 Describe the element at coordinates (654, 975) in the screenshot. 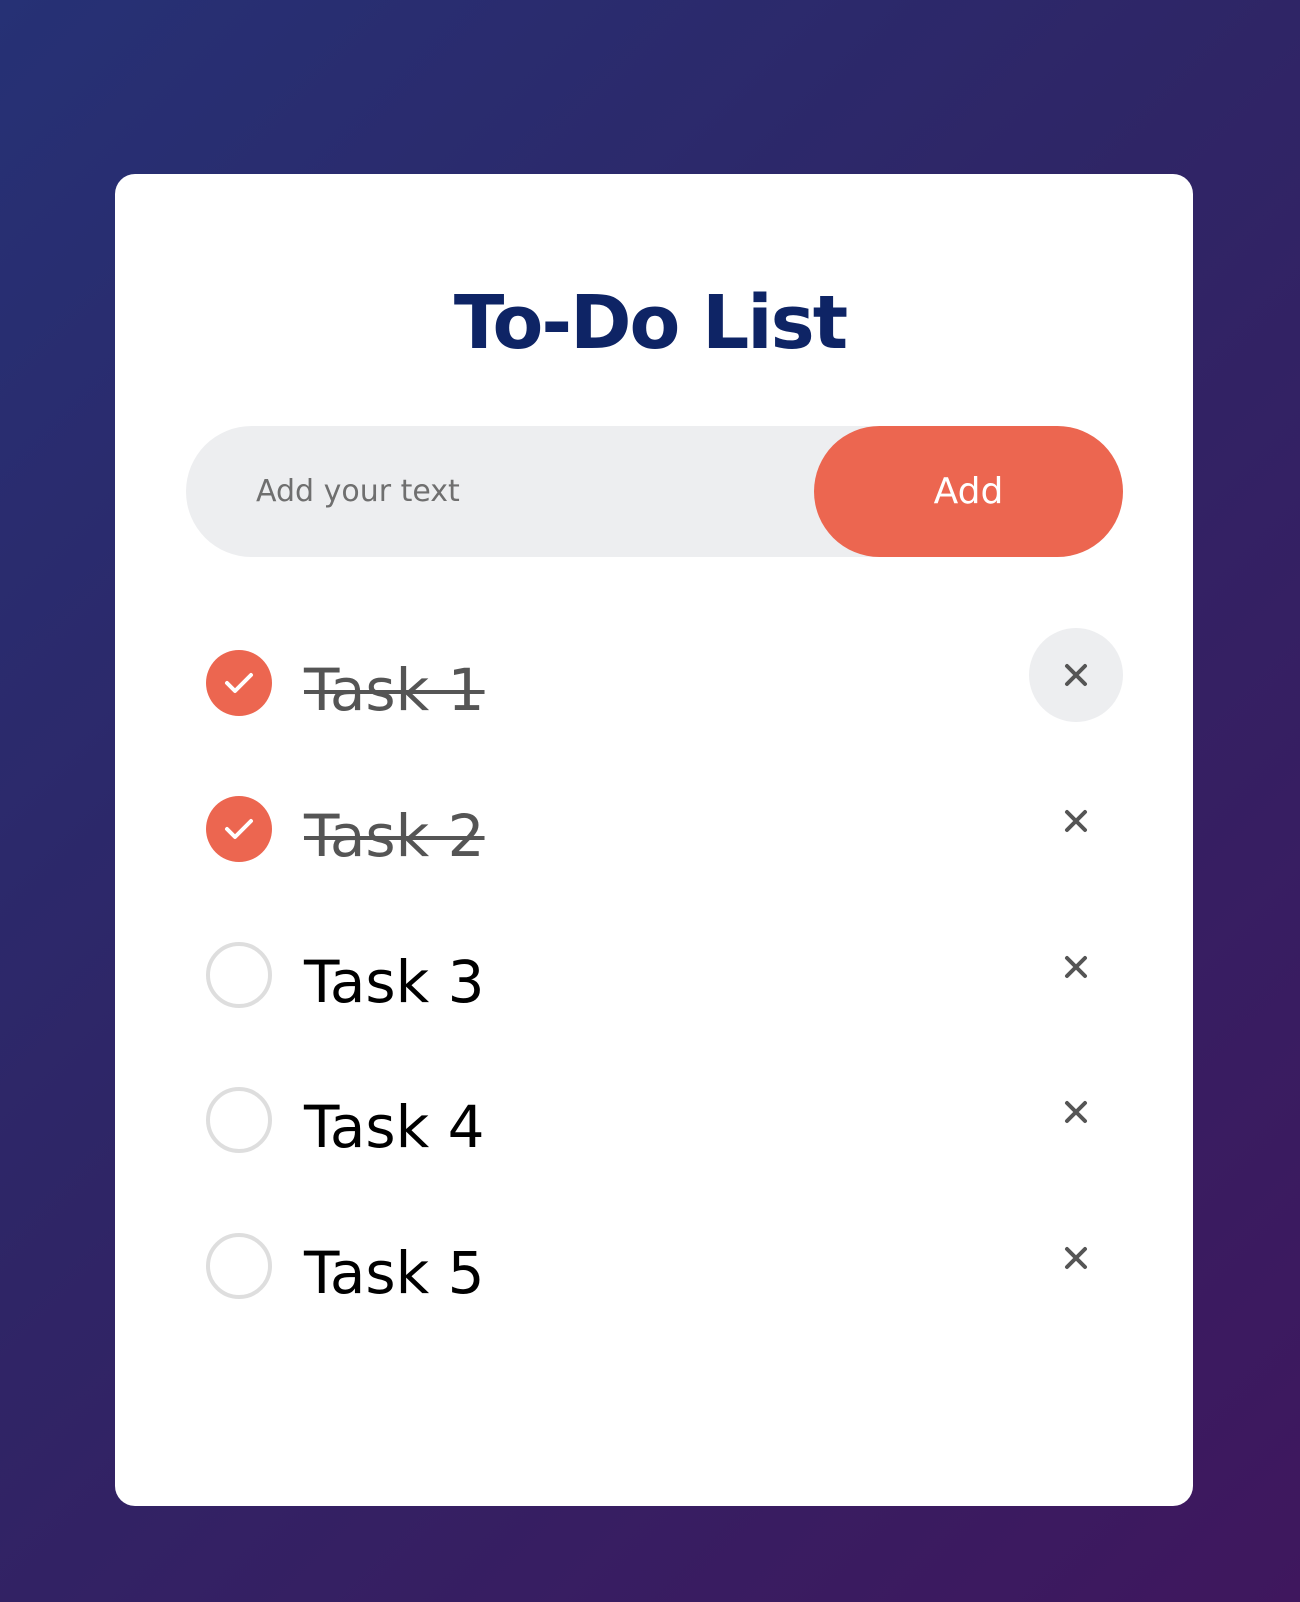

I see `task-item: Task 3` at that location.